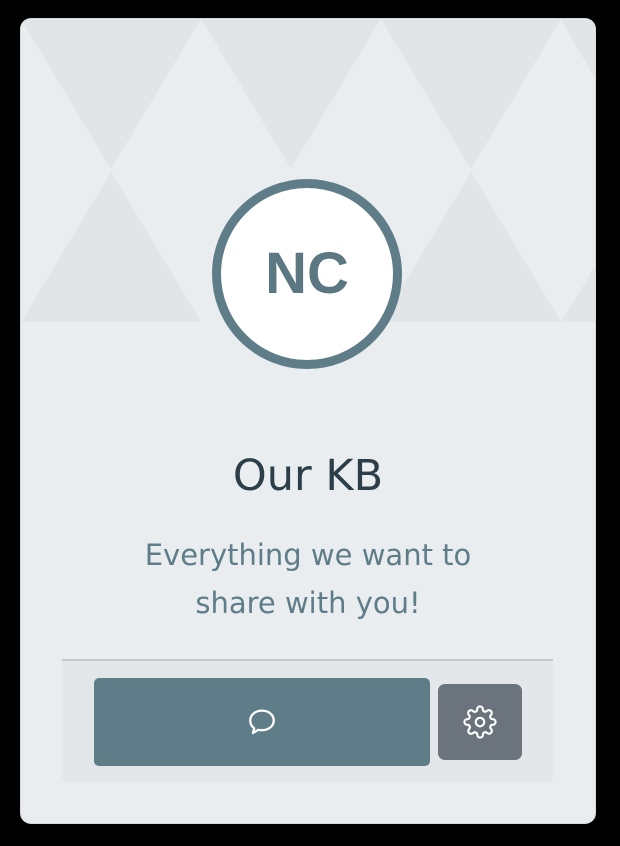  I want to click on card-actions, so click(307, 720).